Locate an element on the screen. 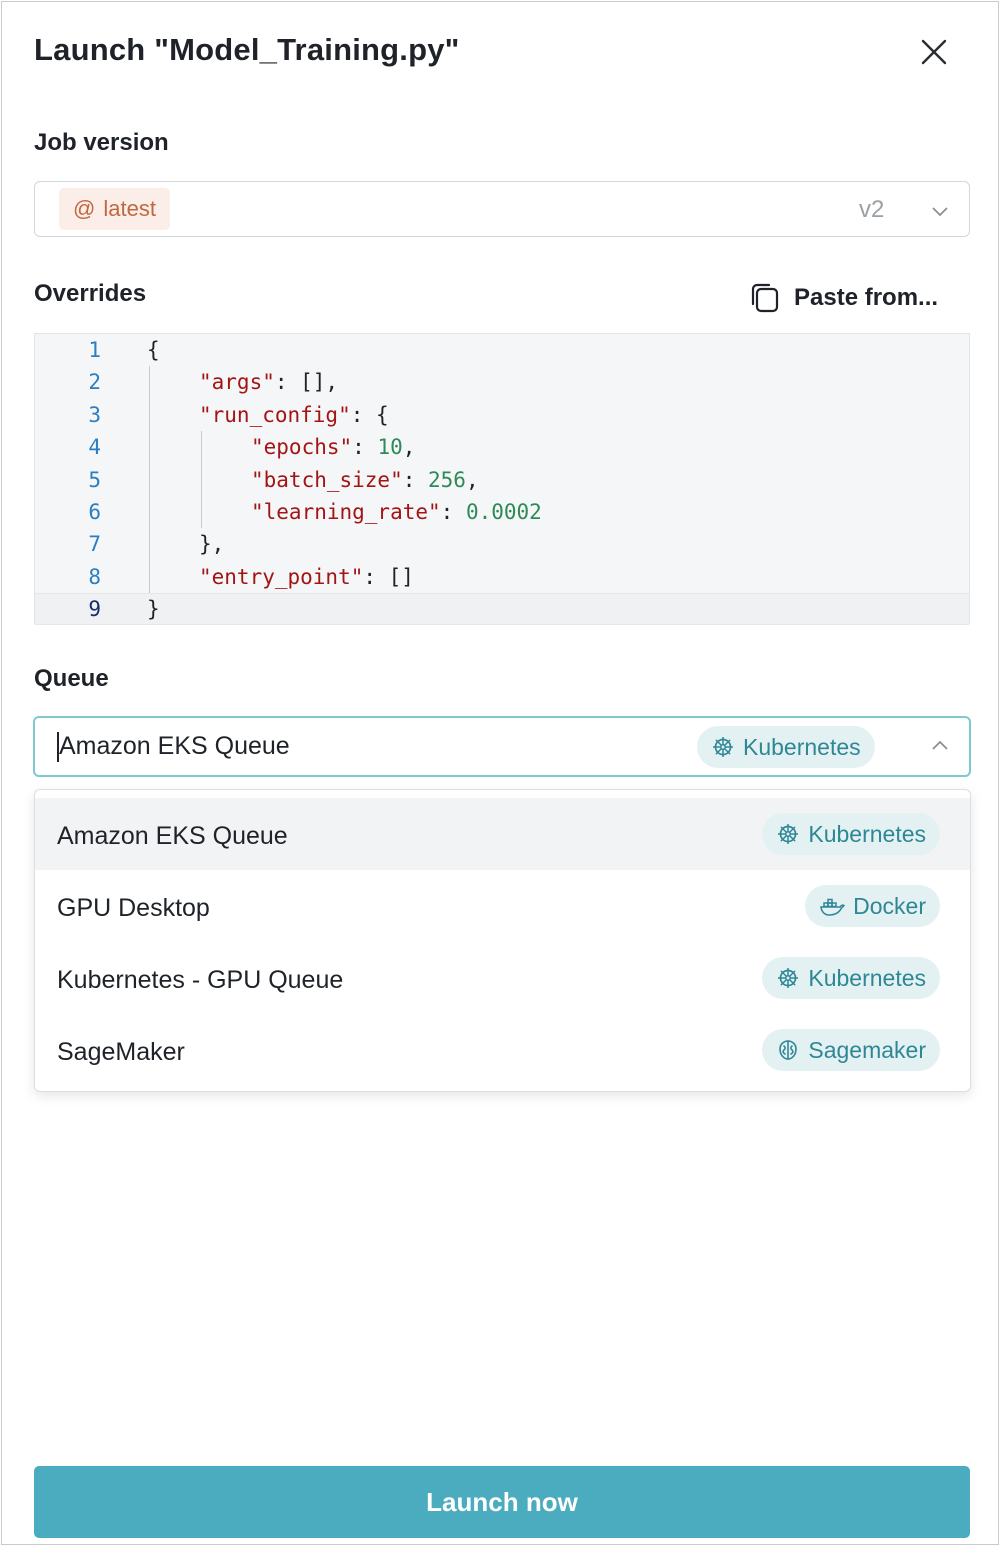 This screenshot has height=1548, width=1002. sagemaker-icon is located at coordinates (788, 1050).